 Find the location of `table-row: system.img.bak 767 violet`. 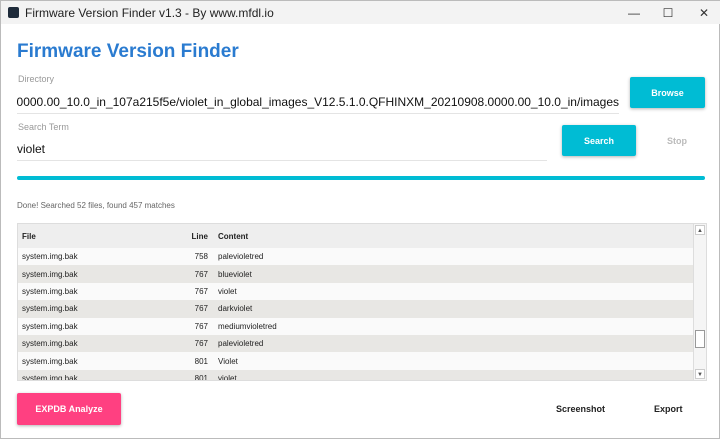

table-row: system.img.bak 767 violet is located at coordinates (355, 291).